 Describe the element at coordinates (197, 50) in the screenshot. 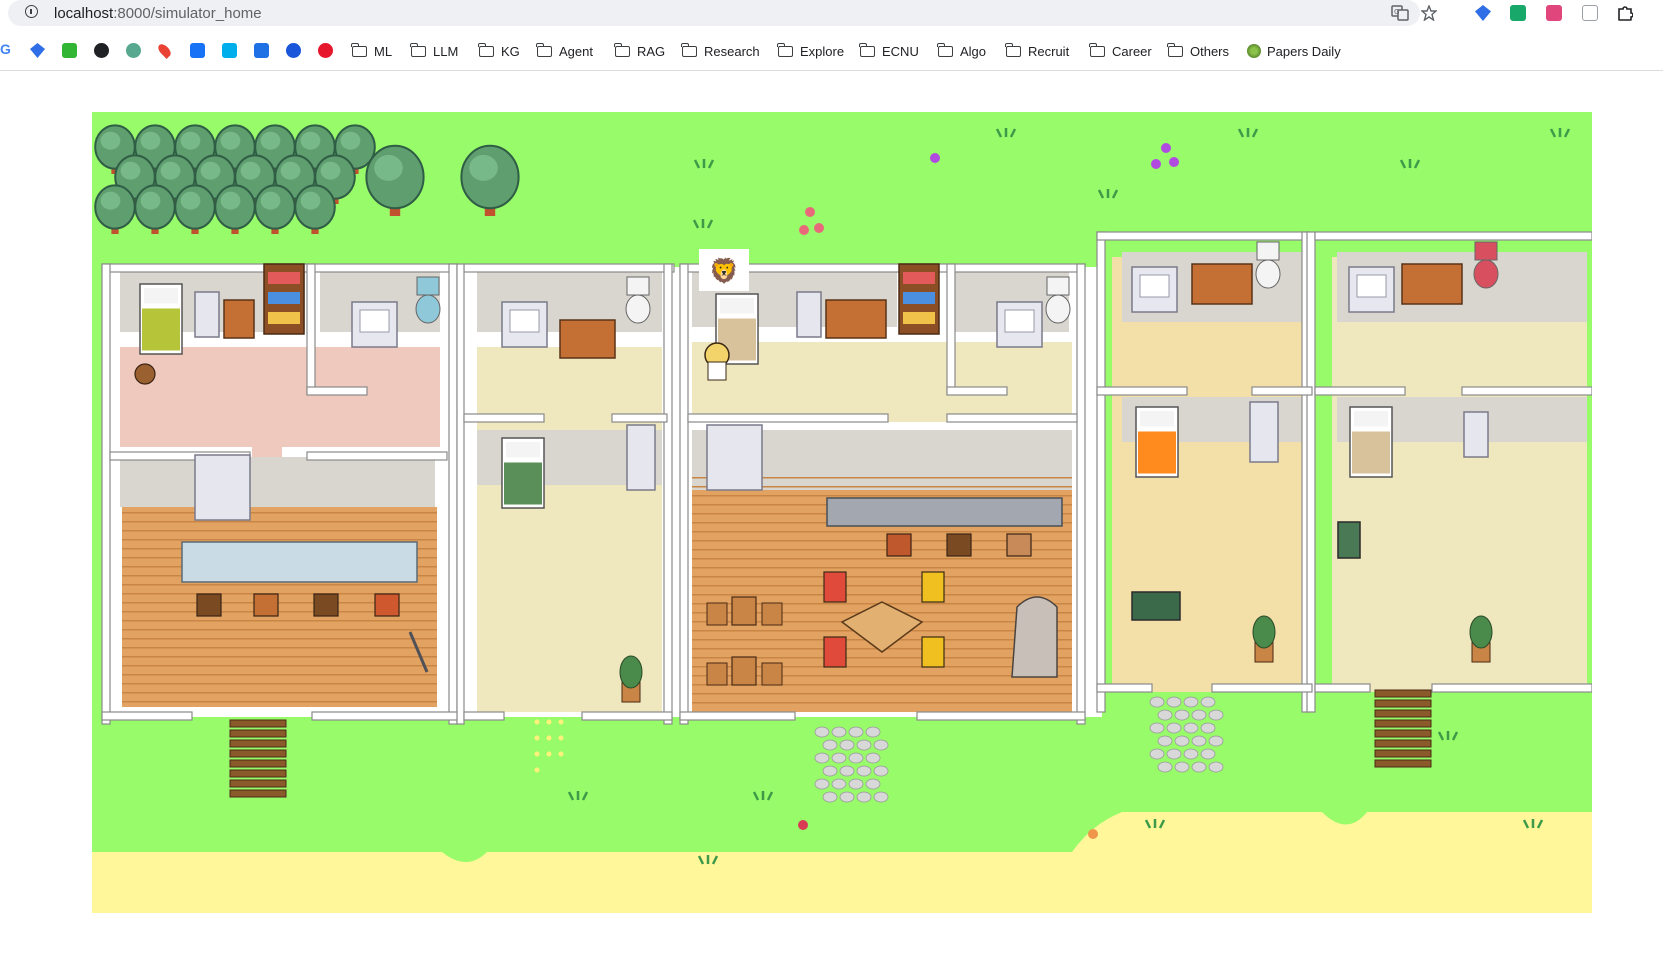

I see `zhihu-icon` at that location.